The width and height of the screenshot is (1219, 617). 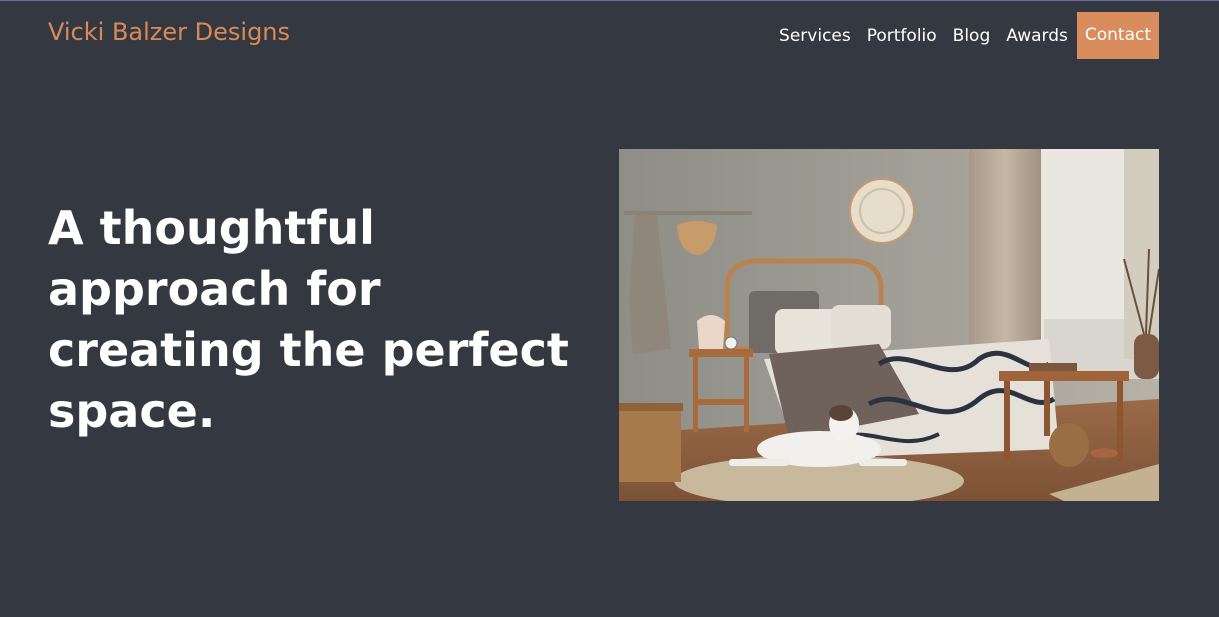 I want to click on nav-item-awards: Awards, so click(x=1037, y=36).